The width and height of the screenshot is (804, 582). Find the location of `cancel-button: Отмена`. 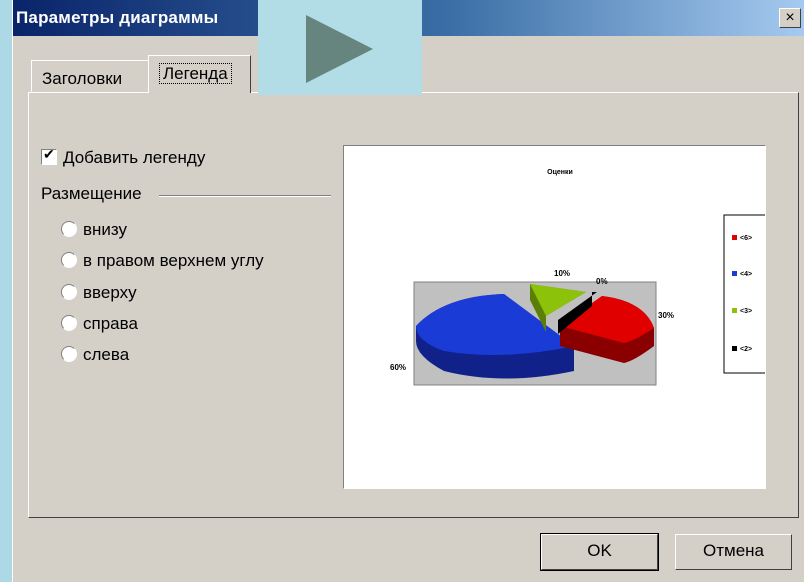

cancel-button: Отмена is located at coordinates (733, 552).